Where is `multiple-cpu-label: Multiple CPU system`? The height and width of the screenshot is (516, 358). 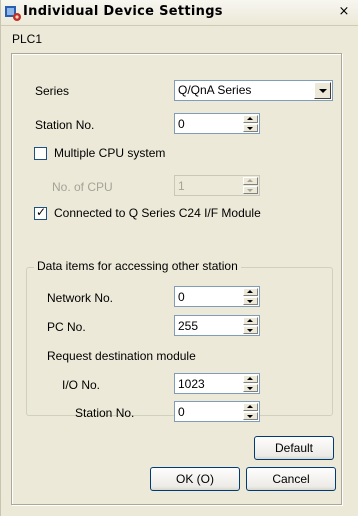 multiple-cpu-label: Multiple CPU system is located at coordinates (110, 153).